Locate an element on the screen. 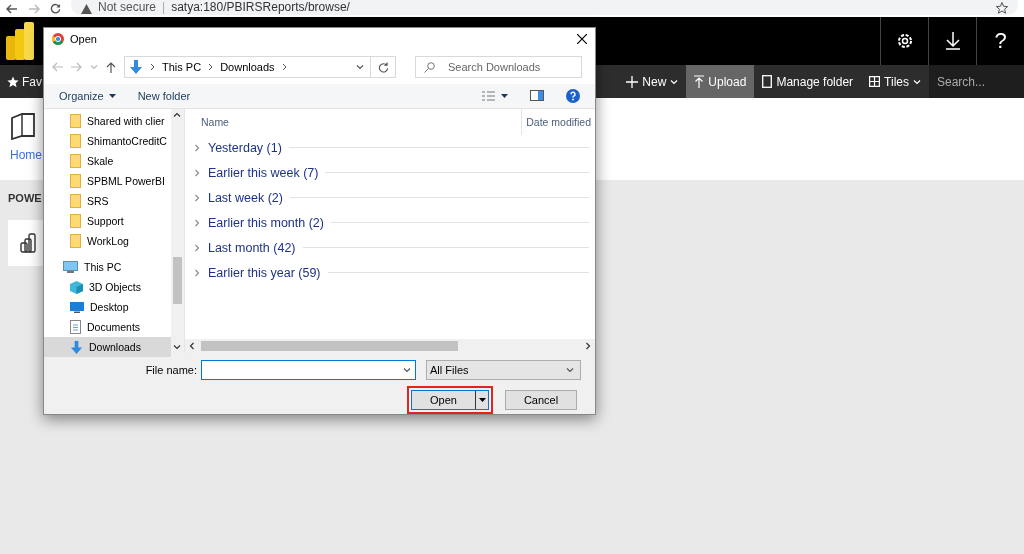 This screenshot has height=554, width=1024. nav-item: SPBML PowerBI is located at coordinates (107, 181).